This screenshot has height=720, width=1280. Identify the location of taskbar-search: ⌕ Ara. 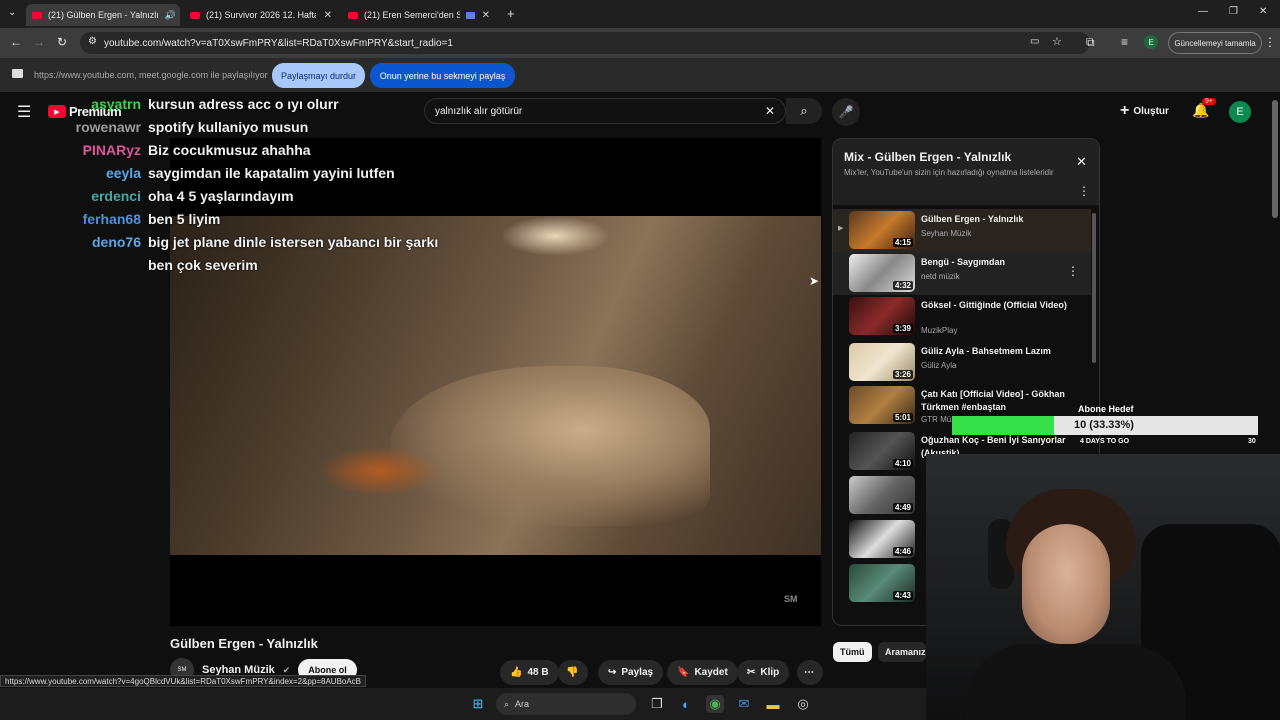
(566, 704).